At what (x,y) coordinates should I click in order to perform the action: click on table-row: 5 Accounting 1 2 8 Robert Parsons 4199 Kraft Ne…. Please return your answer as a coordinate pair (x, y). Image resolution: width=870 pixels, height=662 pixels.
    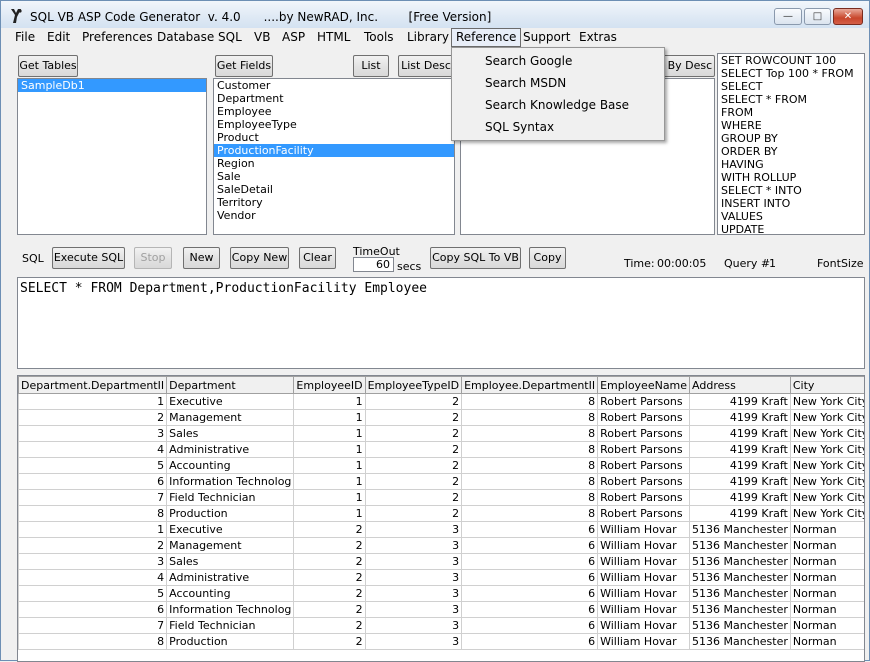
    Looking at the image, I should click on (441, 465).